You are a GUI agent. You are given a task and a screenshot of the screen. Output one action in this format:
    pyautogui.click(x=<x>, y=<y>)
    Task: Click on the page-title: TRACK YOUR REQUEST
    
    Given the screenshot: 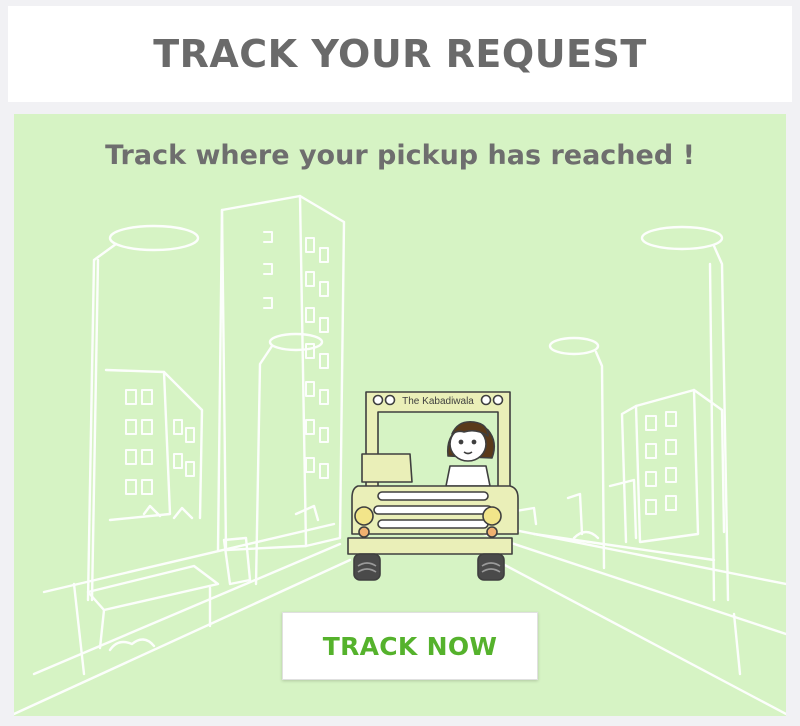 What is the action you would take?
    pyautogui.click(x=400, y=54)
    